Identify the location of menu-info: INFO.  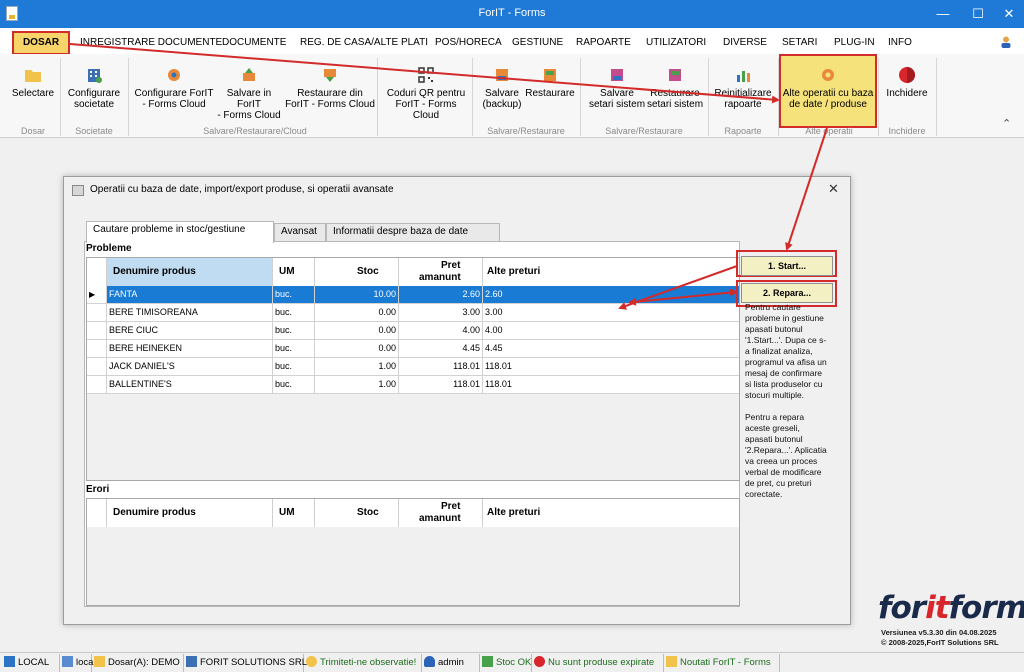
(900, 42).